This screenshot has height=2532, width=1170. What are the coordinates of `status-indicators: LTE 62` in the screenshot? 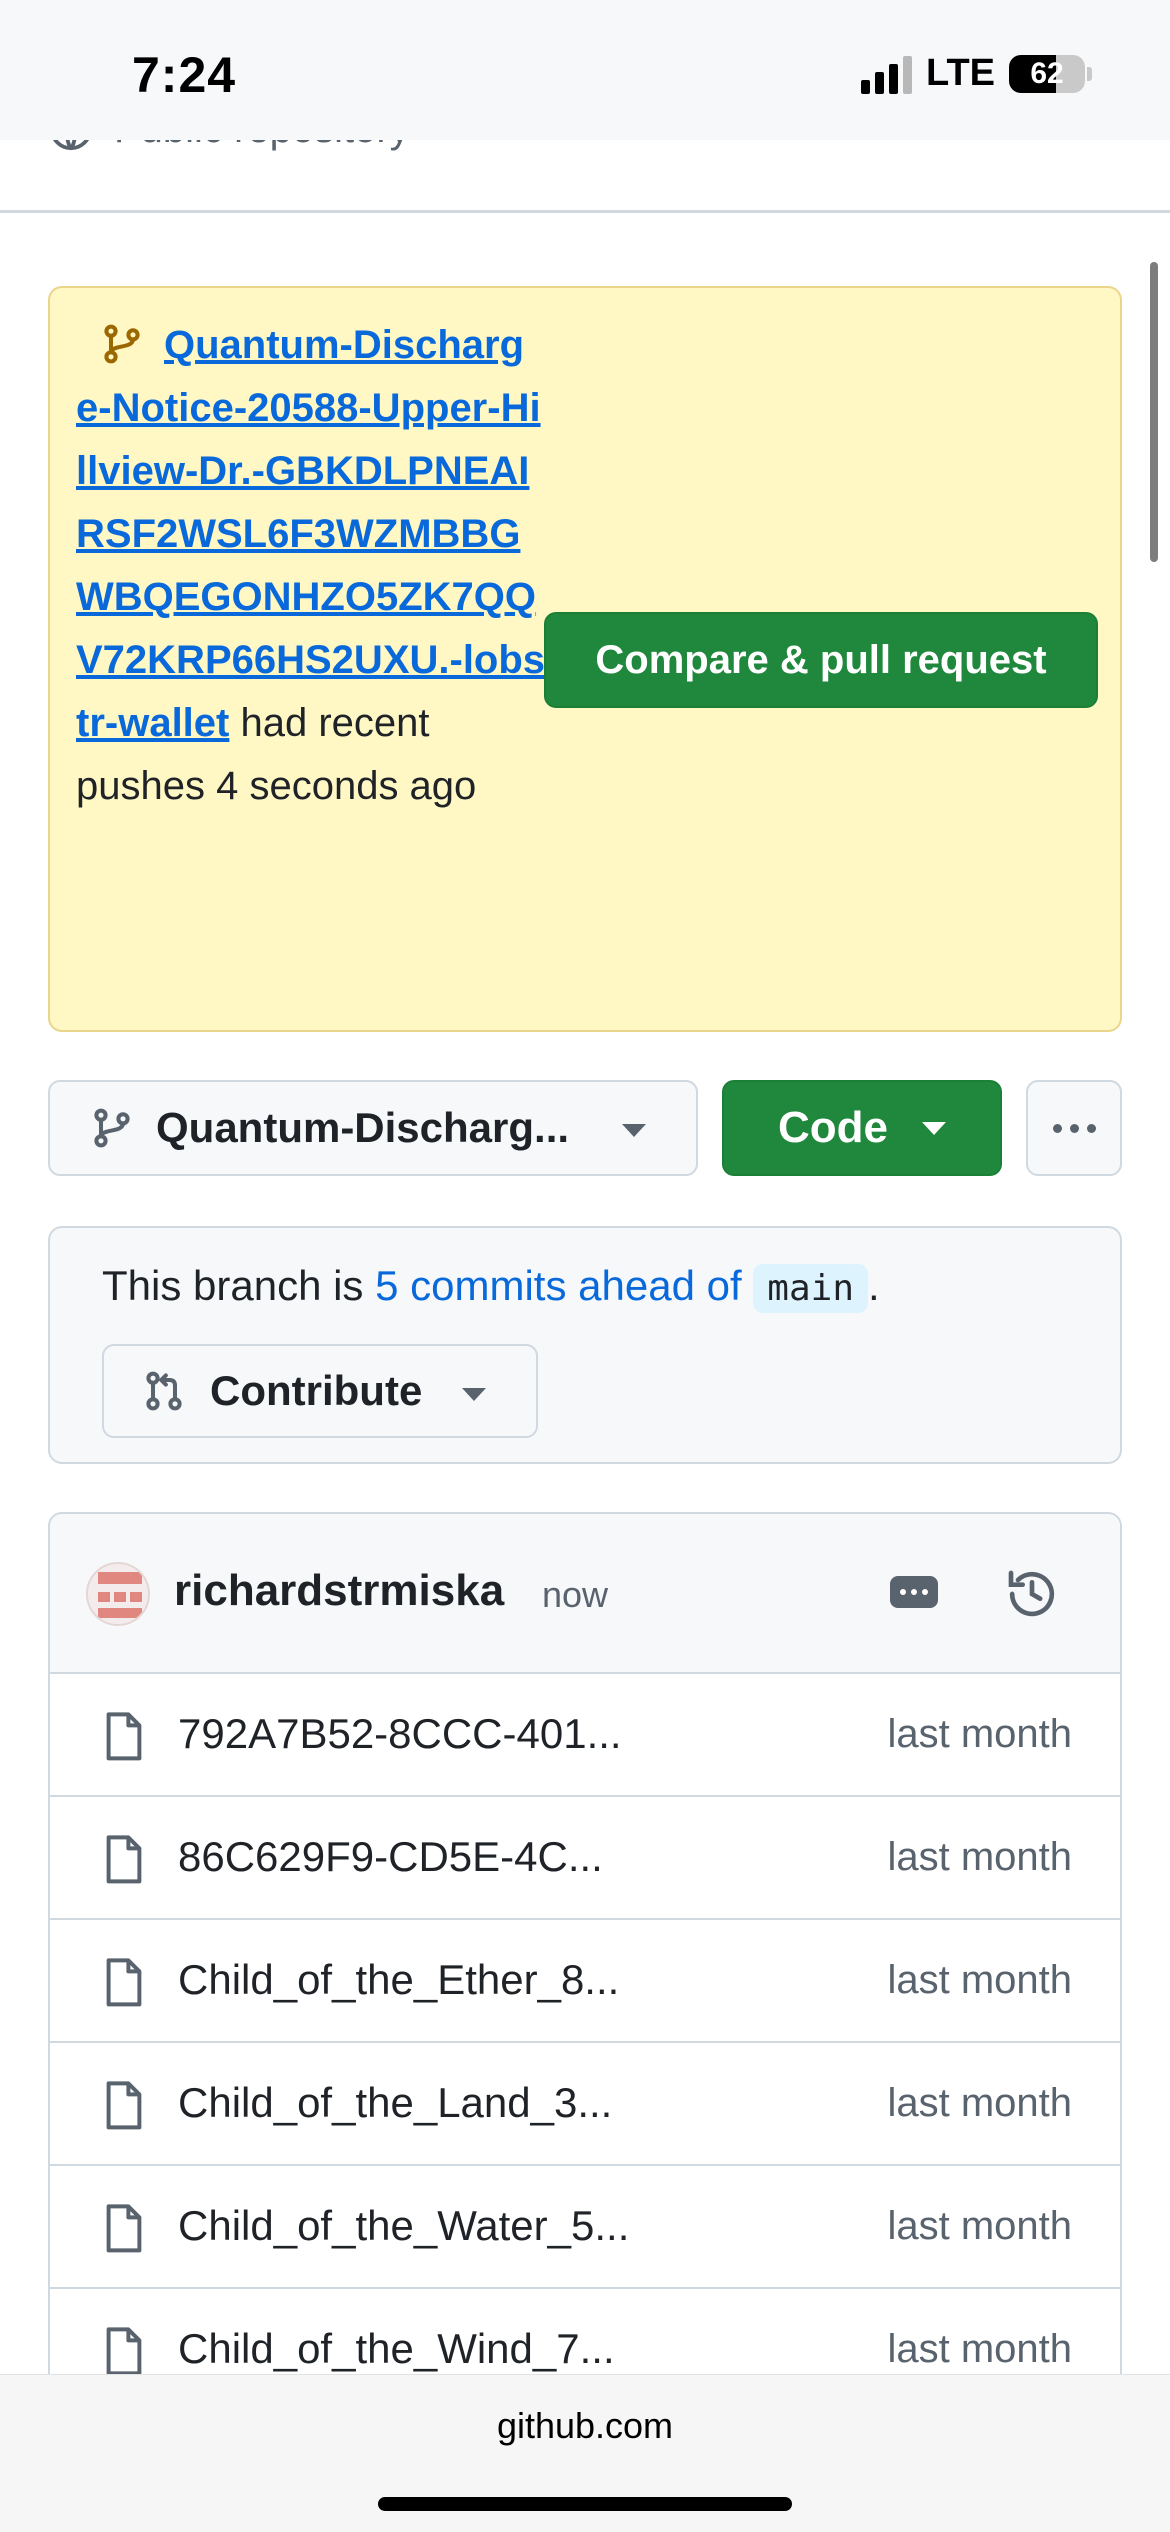 It's located at (976, 73).